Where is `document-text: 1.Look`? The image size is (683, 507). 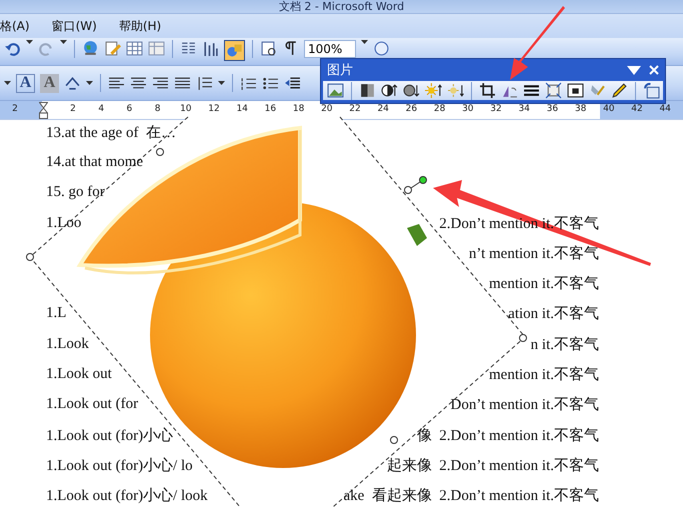
document-text: 1.Look is located at coordinates (67, 344).